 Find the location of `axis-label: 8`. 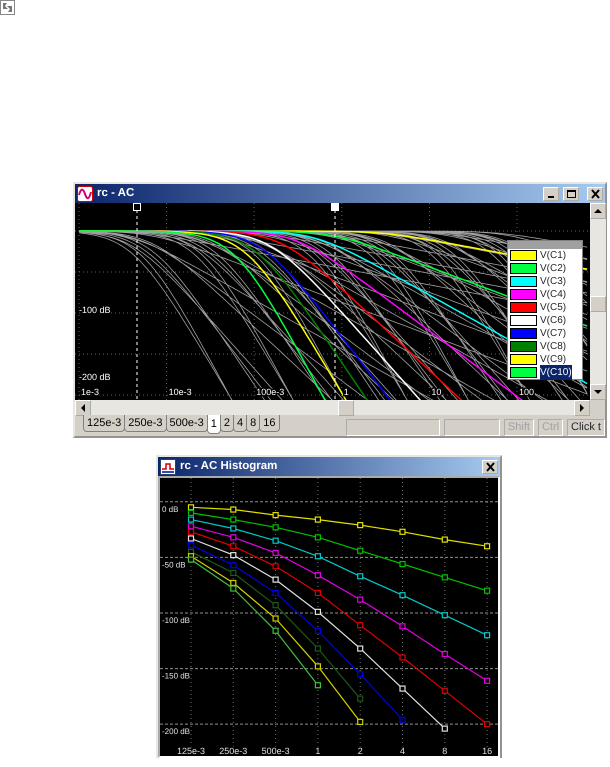

axis-label: 8 is located at coordinates (445, 751).